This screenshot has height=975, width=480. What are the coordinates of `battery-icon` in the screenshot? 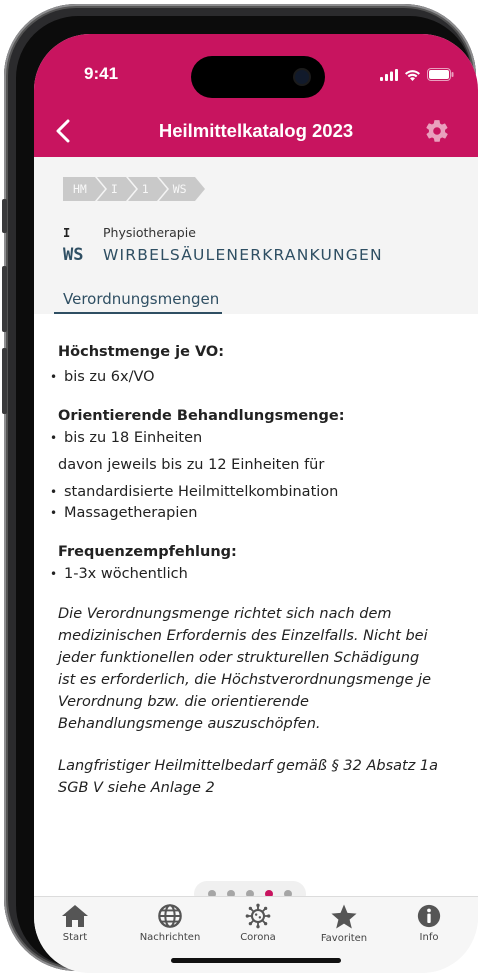 It's located at (440, 74).